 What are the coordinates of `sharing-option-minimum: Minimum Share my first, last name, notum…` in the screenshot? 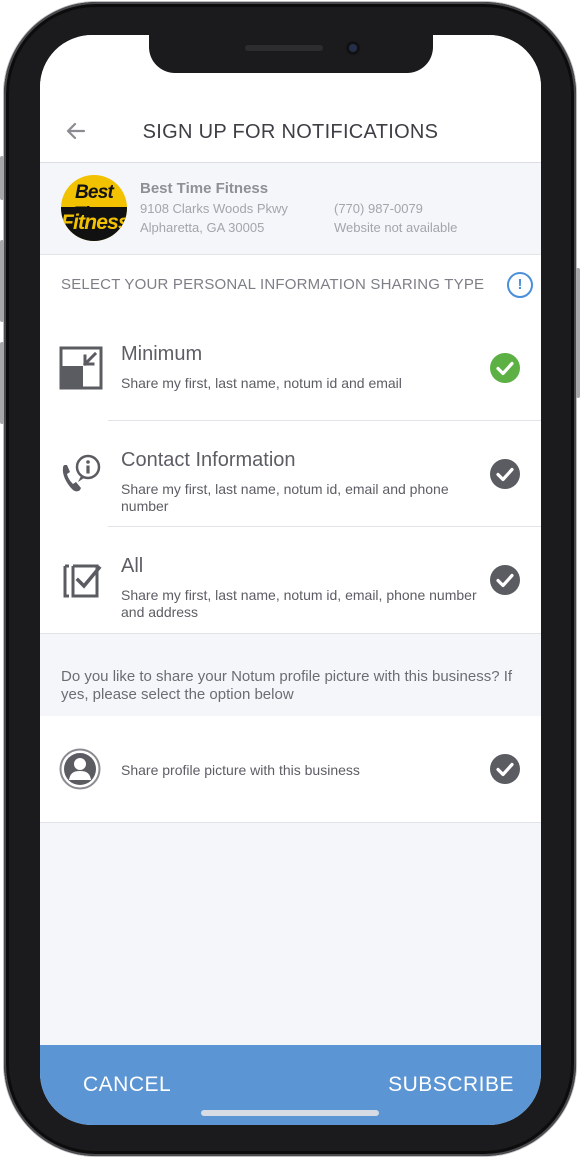 It's located at (290, 368).